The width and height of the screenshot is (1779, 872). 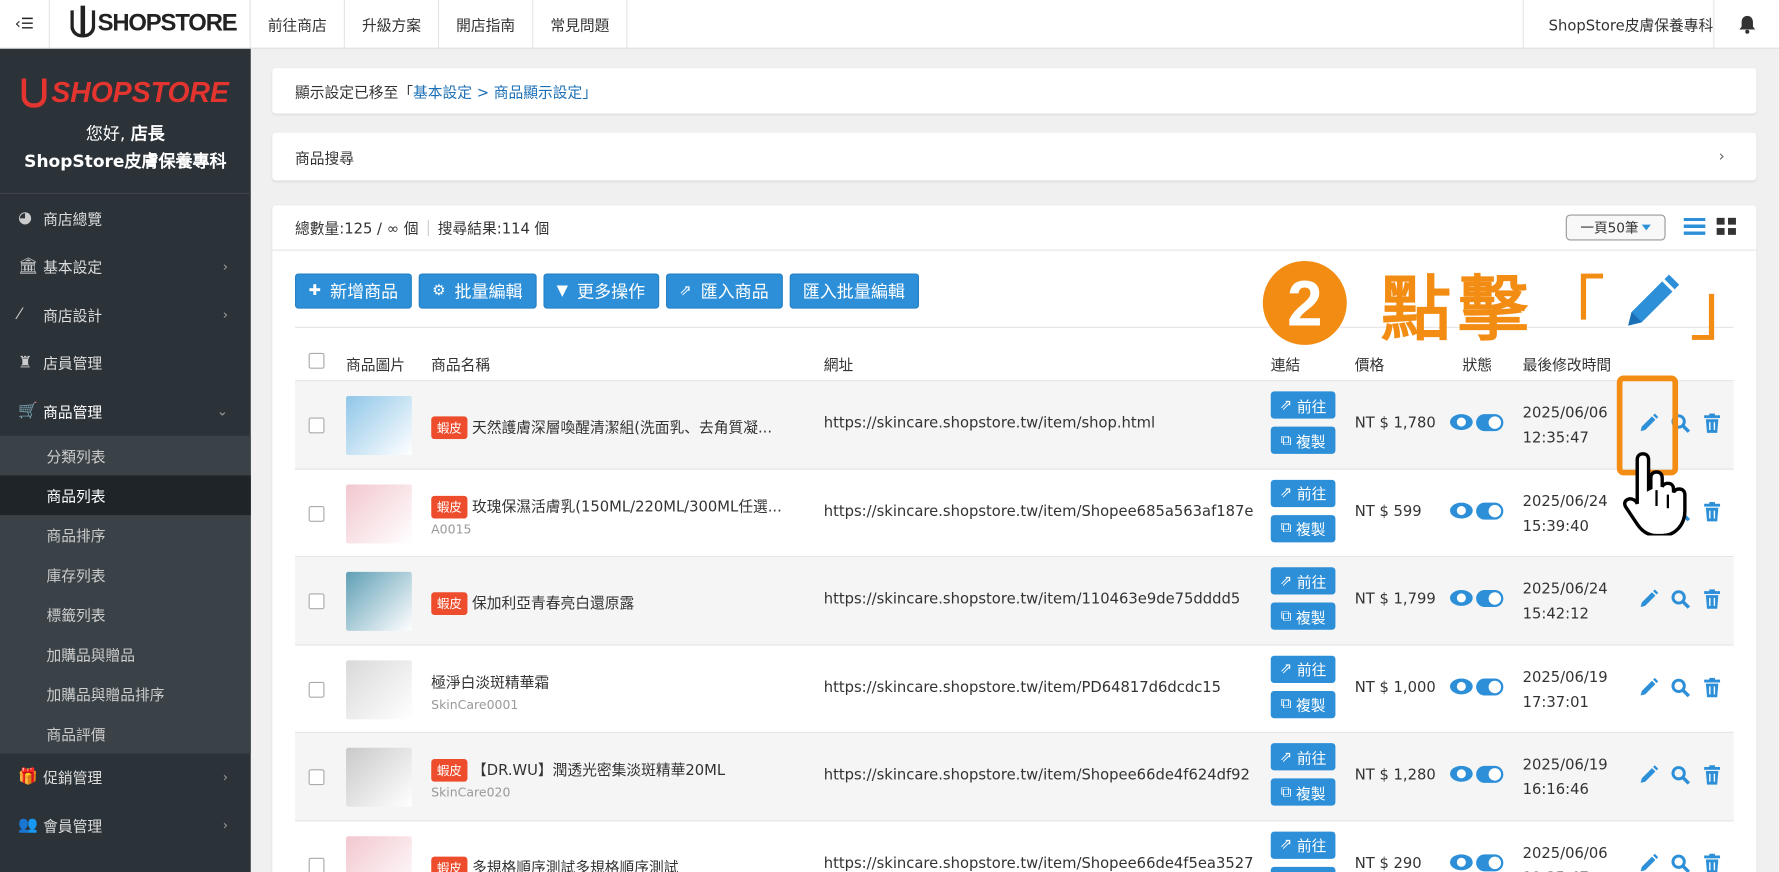 I want to click on sidebar-item-basic-settings: 🏛 基本設定 ›, so click(x=125, y=266).